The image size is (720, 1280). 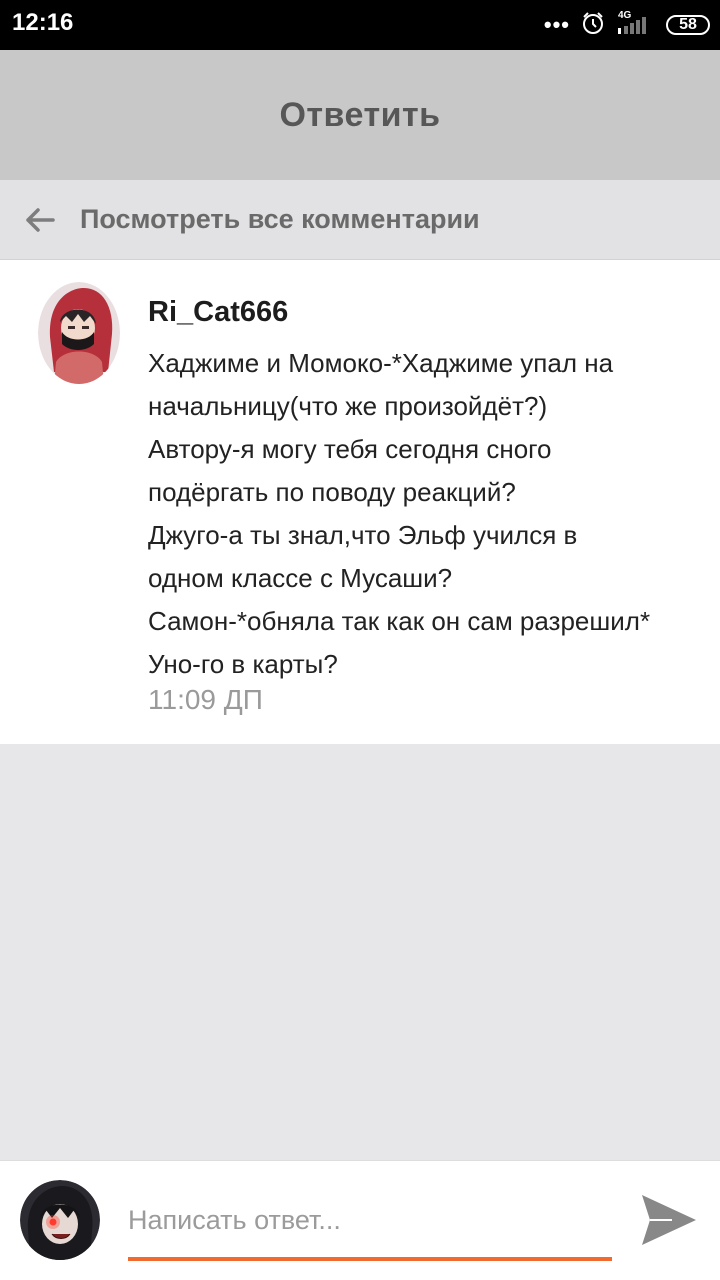 What do you see at coordinates (205, 699) in the screenshot?
I see `comment-timestamp: 11:09 ДП` at bounding box center [205, 699].